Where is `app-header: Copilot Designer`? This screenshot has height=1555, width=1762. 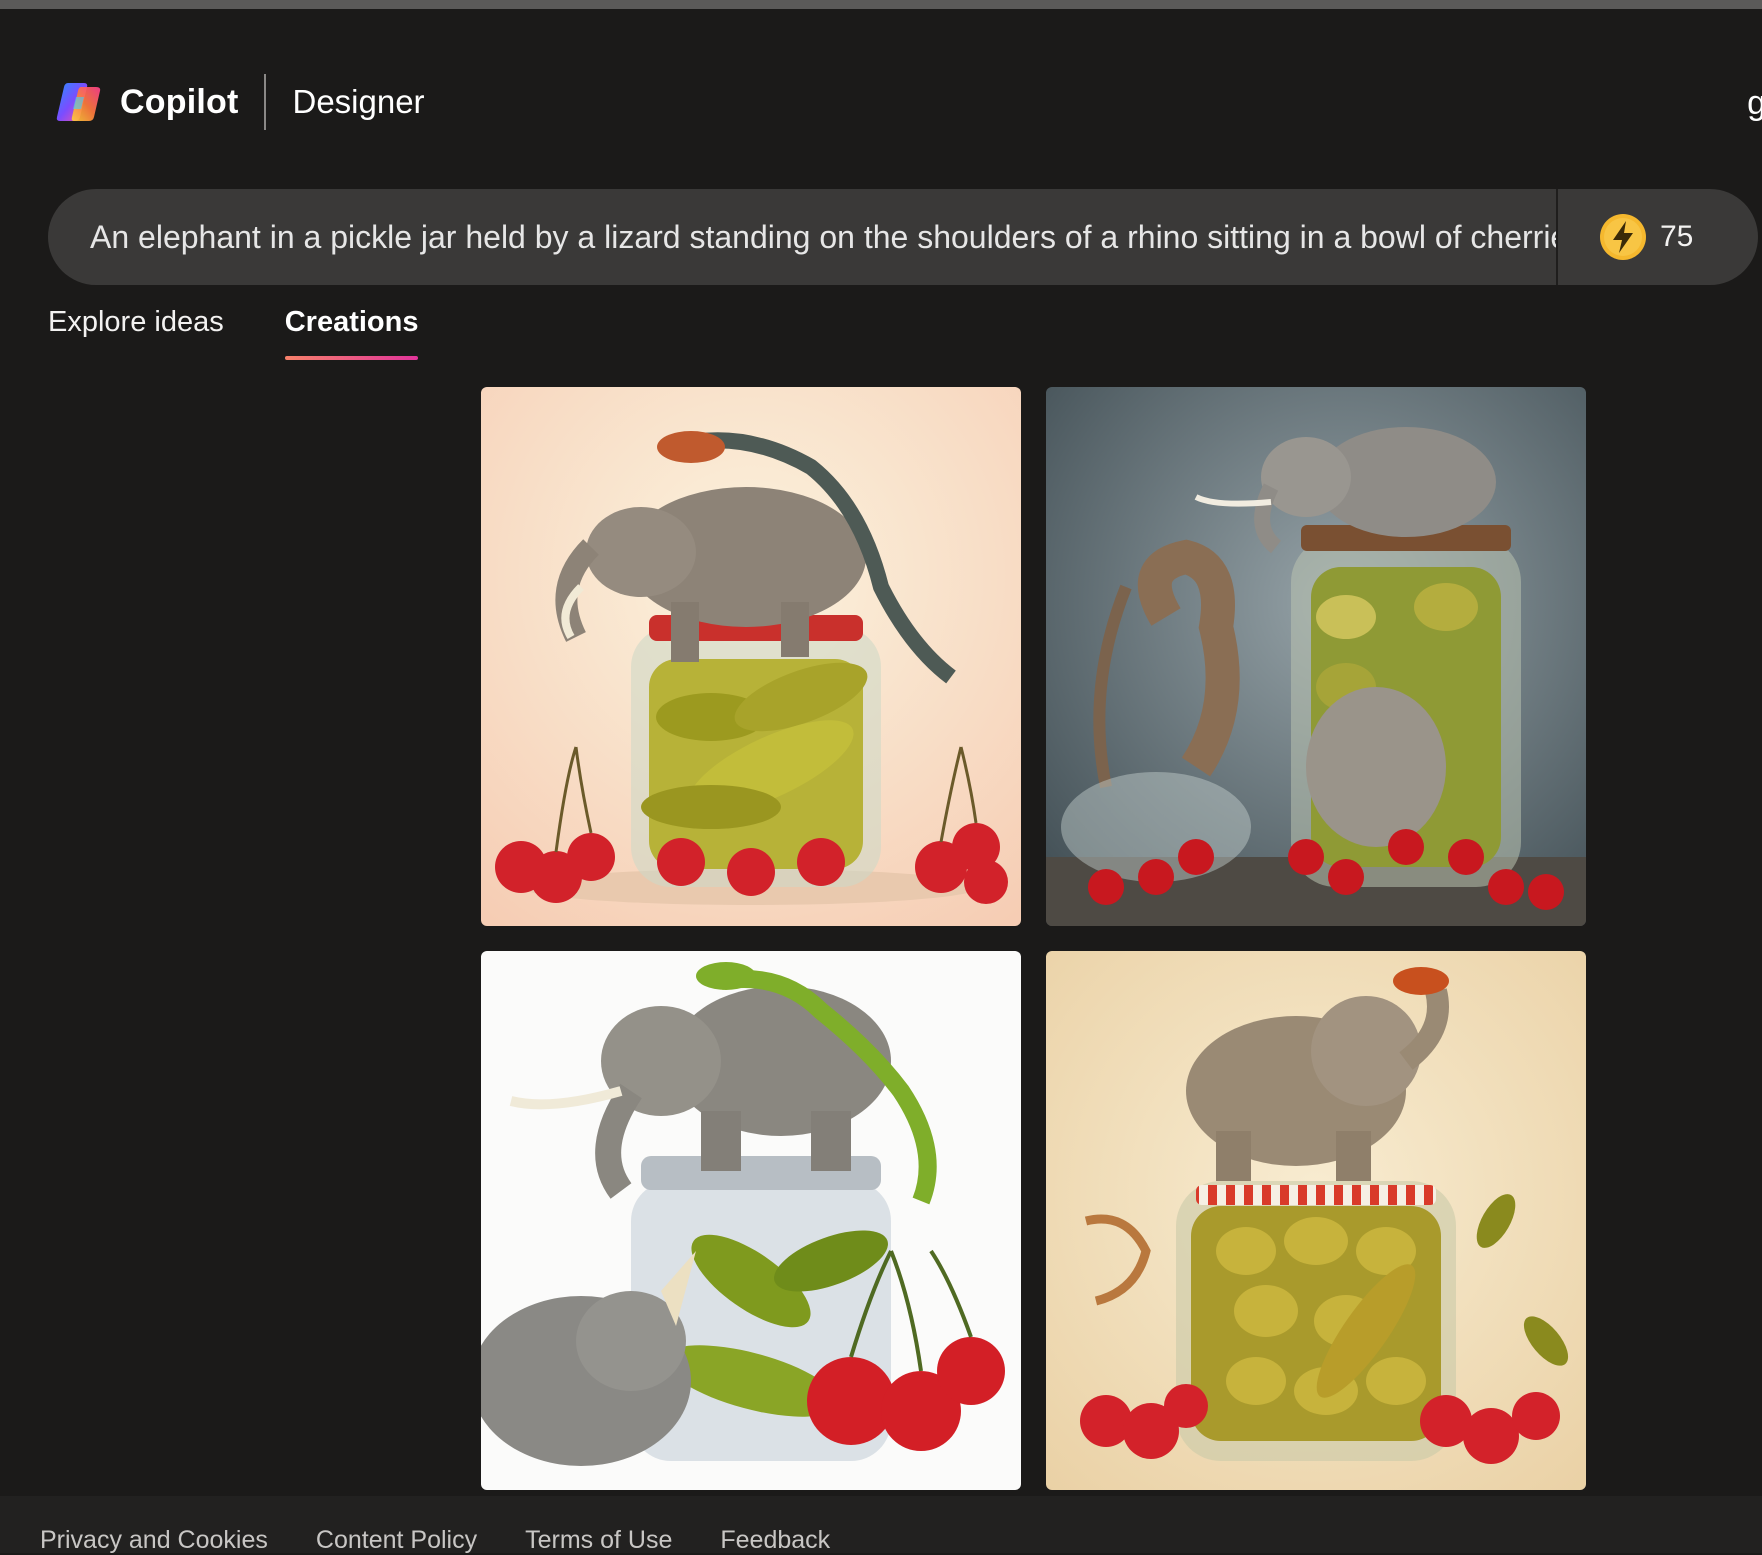 app-header: Copilot Designer is located at coordinates (239, 102).